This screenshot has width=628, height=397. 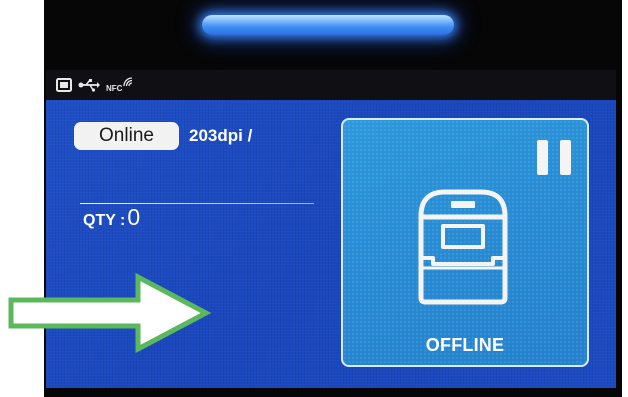 What do you see at coordinates (221, 135) in the screenshot?
I see `resolution-label: 203dpi /` at bounding box center [221, 135].